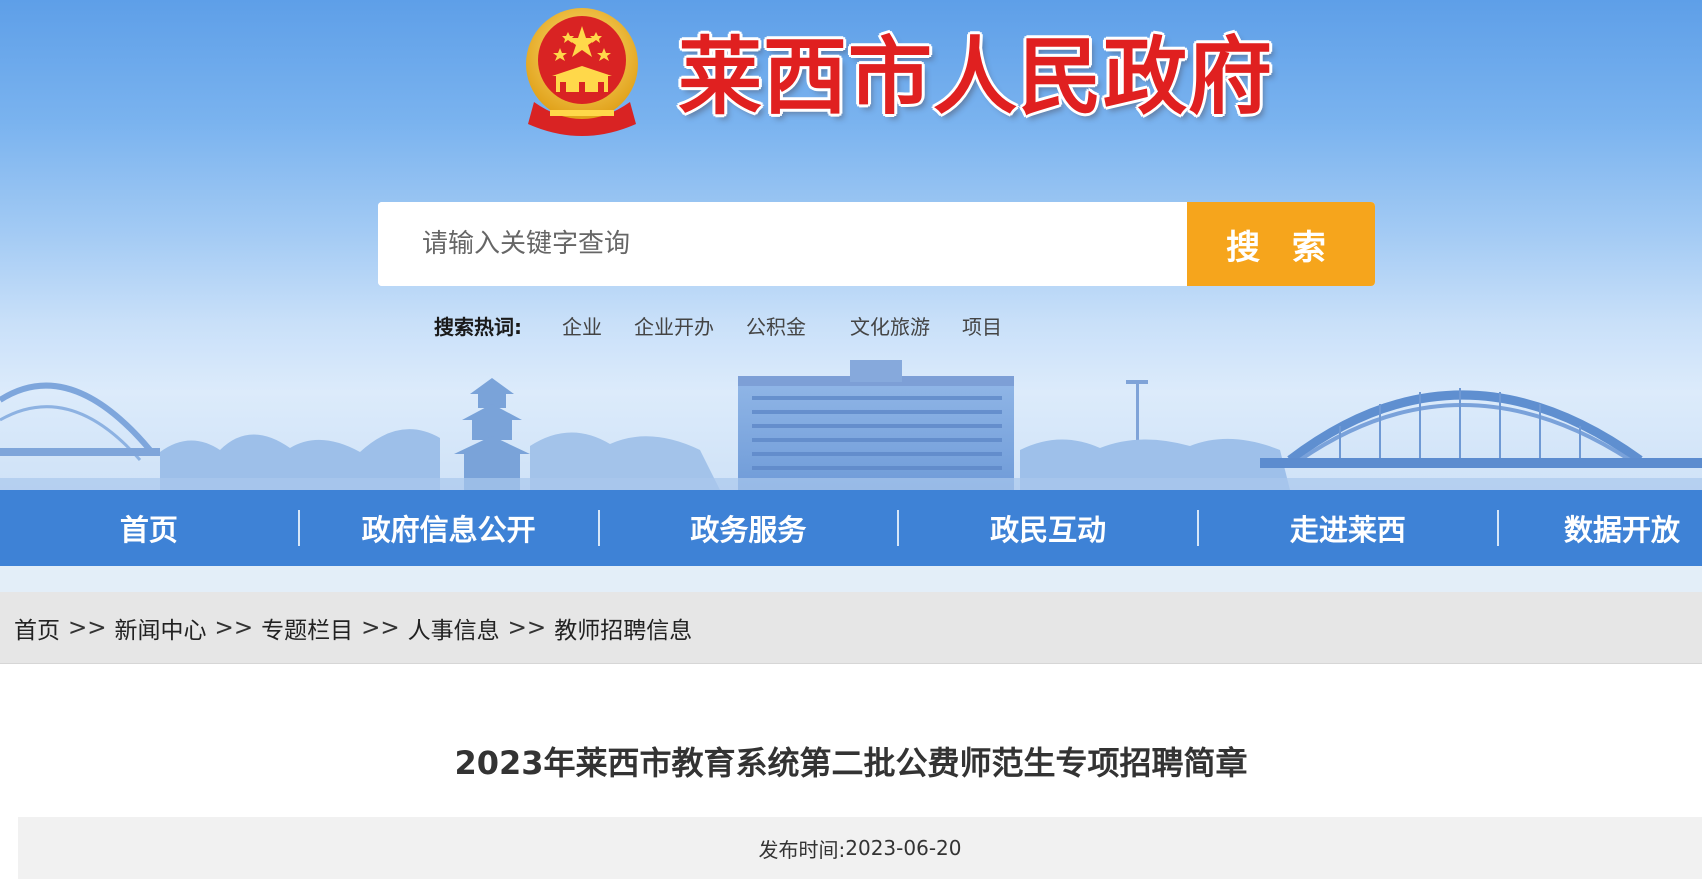  What do you see at coordinates (1348, 528) in the screenshot?
I see `nav-item-about-laixi: 走进莱西` at bounding box center [1348, 528].